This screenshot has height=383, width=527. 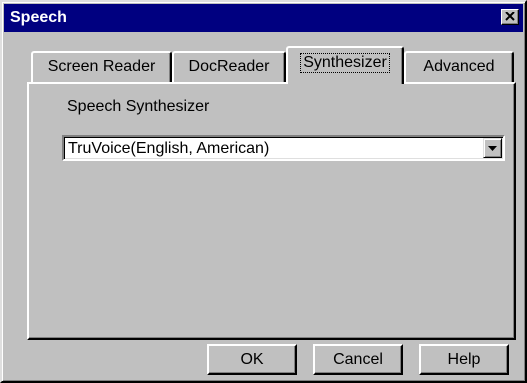 I want to click on title-bar: Speech, so click(x=263, y=18).